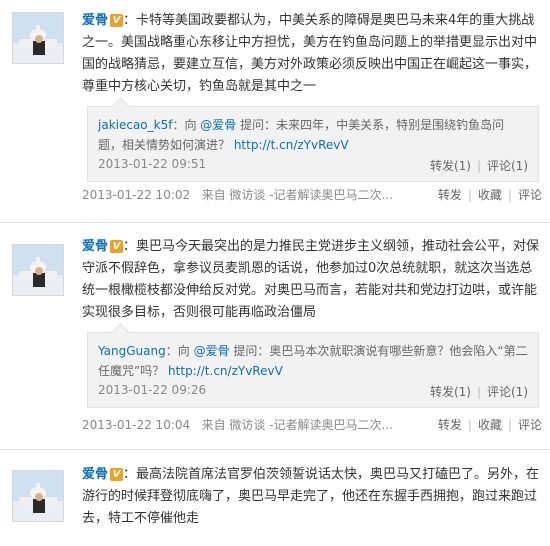 The height and width of the screenshot is (546, 550). I want to click on post-time: 2013-01-22 10:04, so click(136, 425).